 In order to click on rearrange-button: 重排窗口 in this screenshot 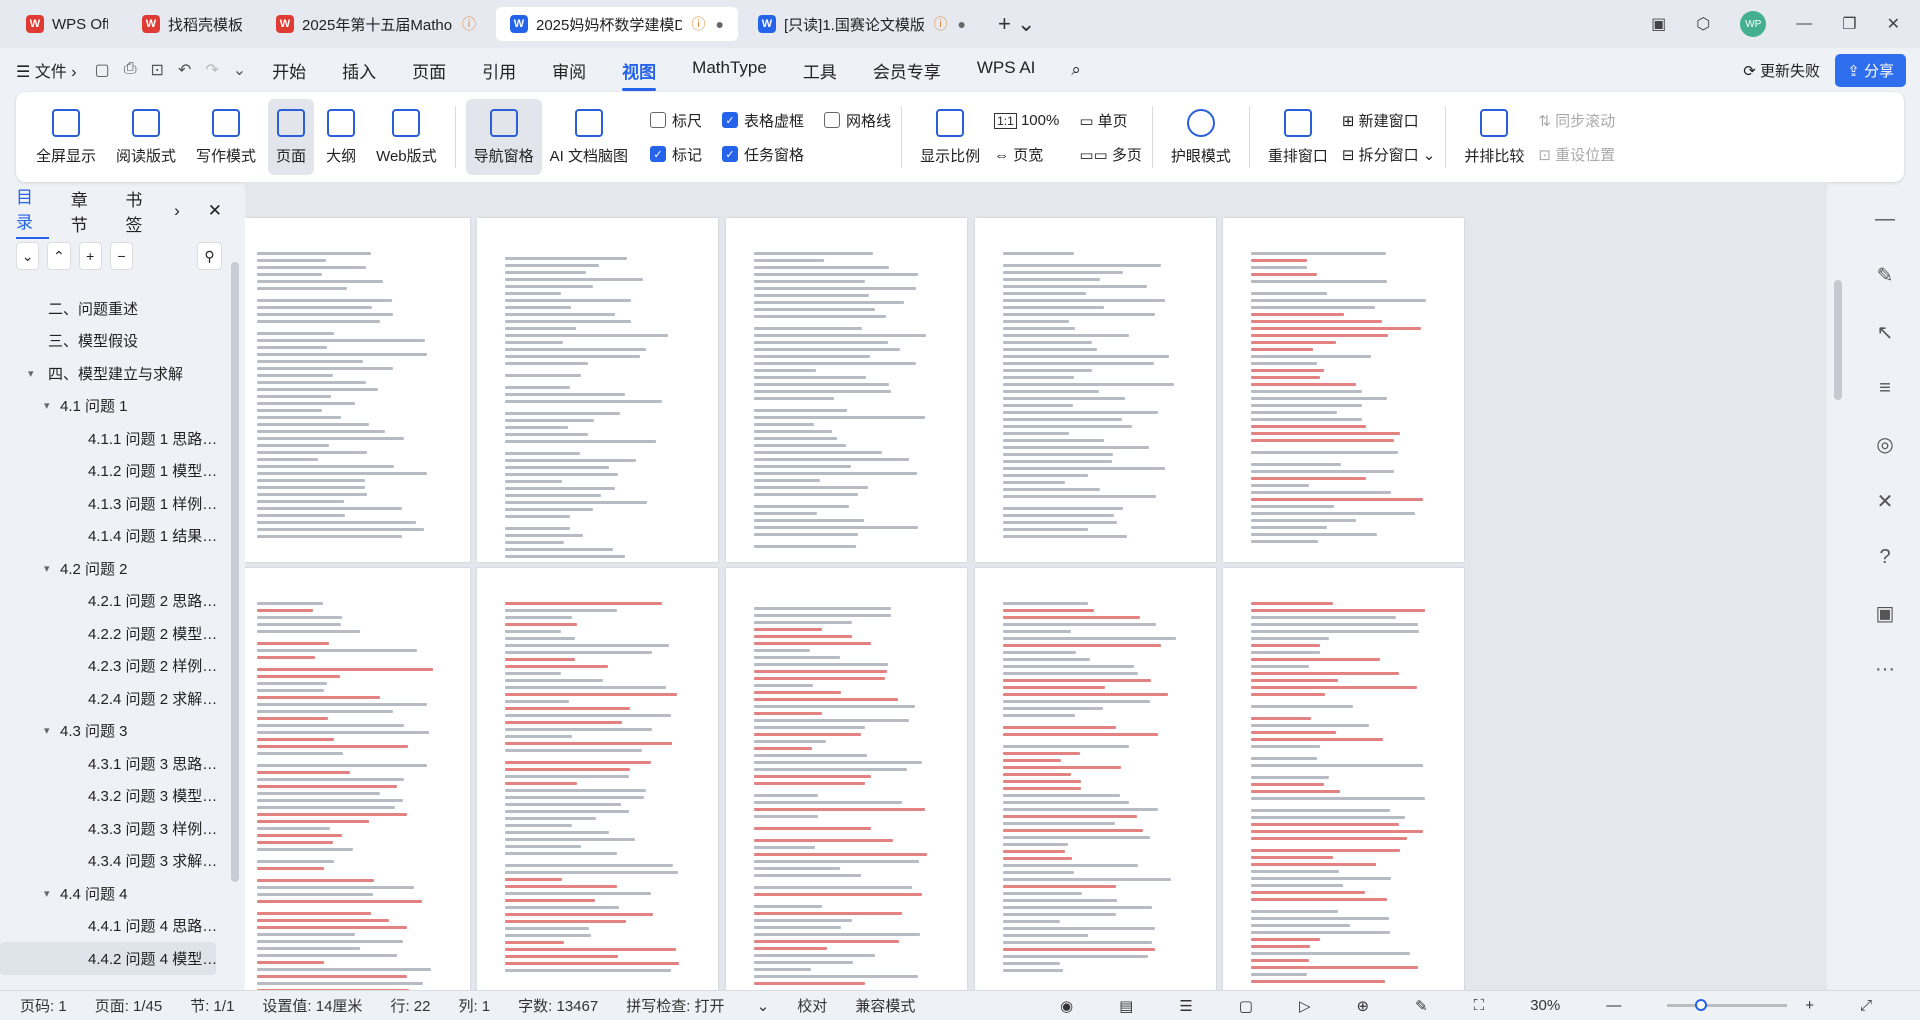, I will do `click(1298, 137)`.